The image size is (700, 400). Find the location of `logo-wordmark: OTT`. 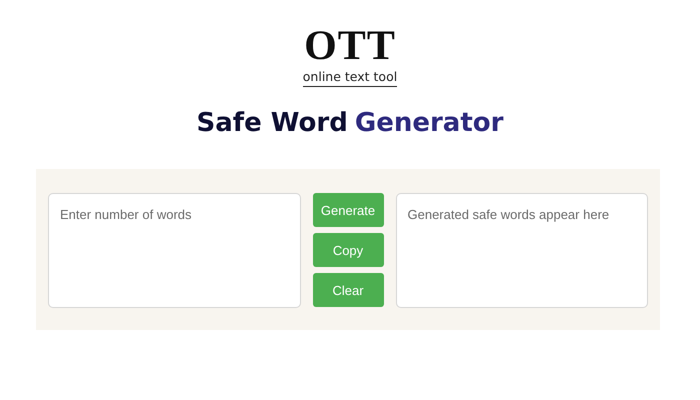

logo-wordmark: OTT is located at coordinates (350, 46).